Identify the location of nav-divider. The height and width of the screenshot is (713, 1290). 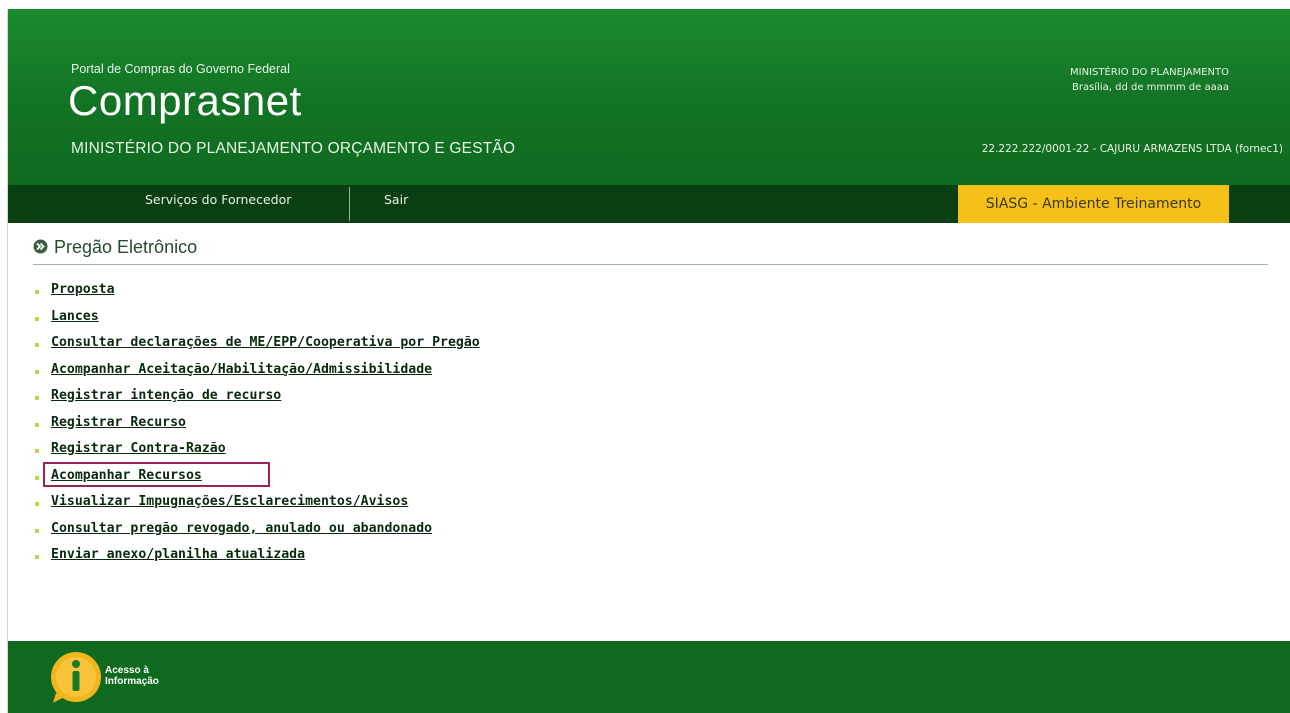
(349, 204).